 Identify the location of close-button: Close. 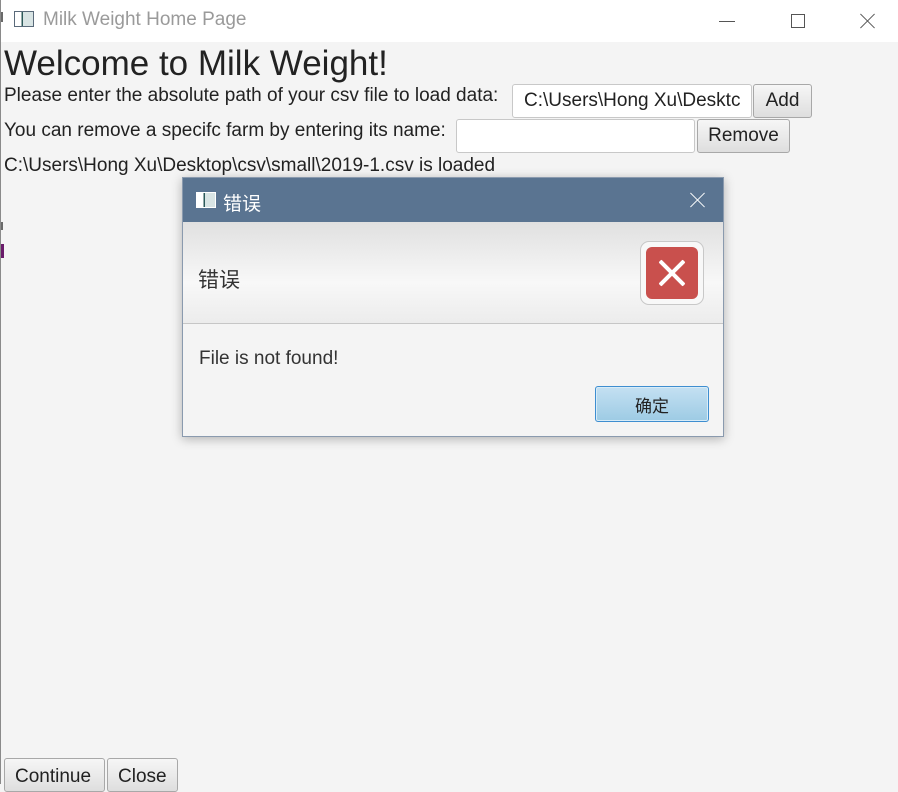
(142, 775).